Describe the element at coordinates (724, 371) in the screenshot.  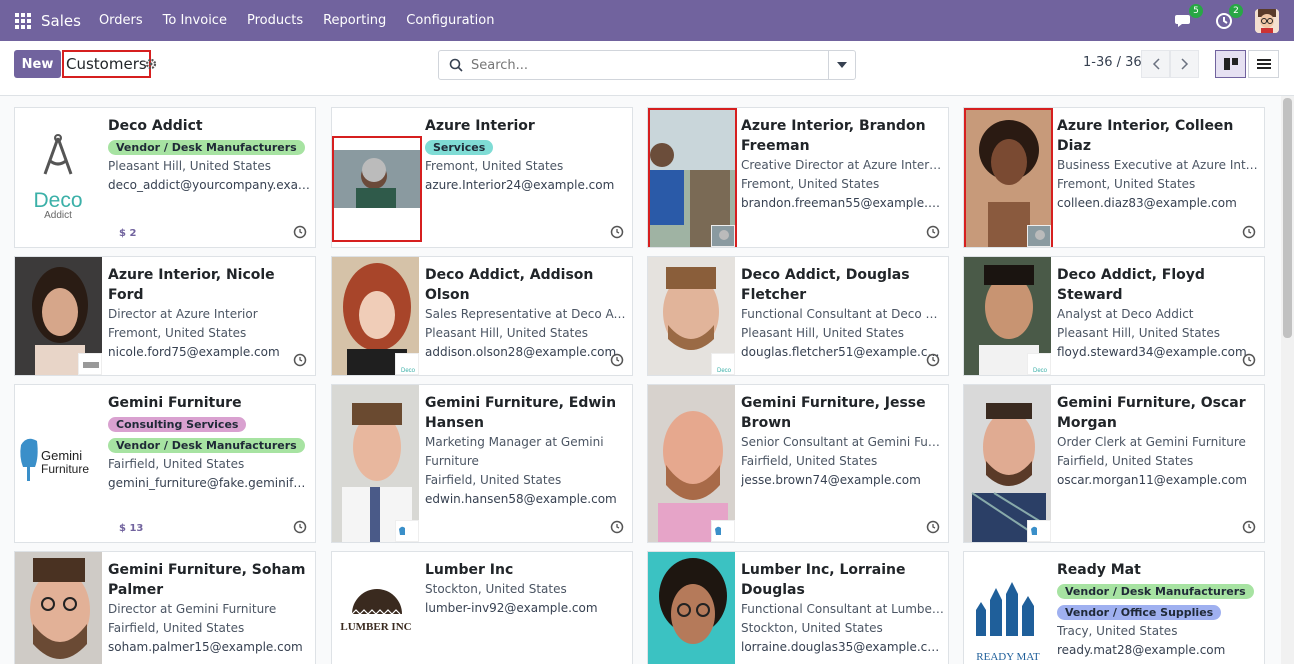
I see `svg-text: Deco` at that location.